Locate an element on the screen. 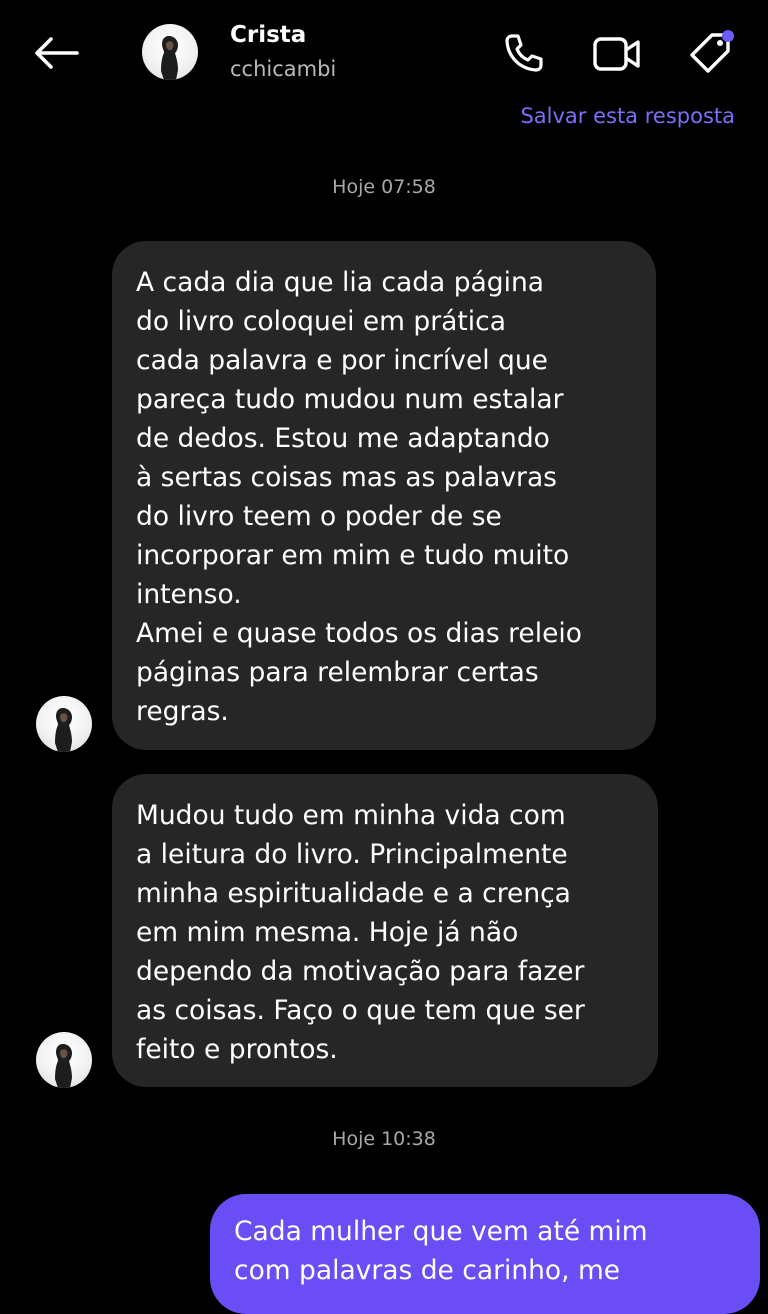 Image resolution: width=768 pixels, height=1314 pixels. tag-button is located at coordinates (711, 54).